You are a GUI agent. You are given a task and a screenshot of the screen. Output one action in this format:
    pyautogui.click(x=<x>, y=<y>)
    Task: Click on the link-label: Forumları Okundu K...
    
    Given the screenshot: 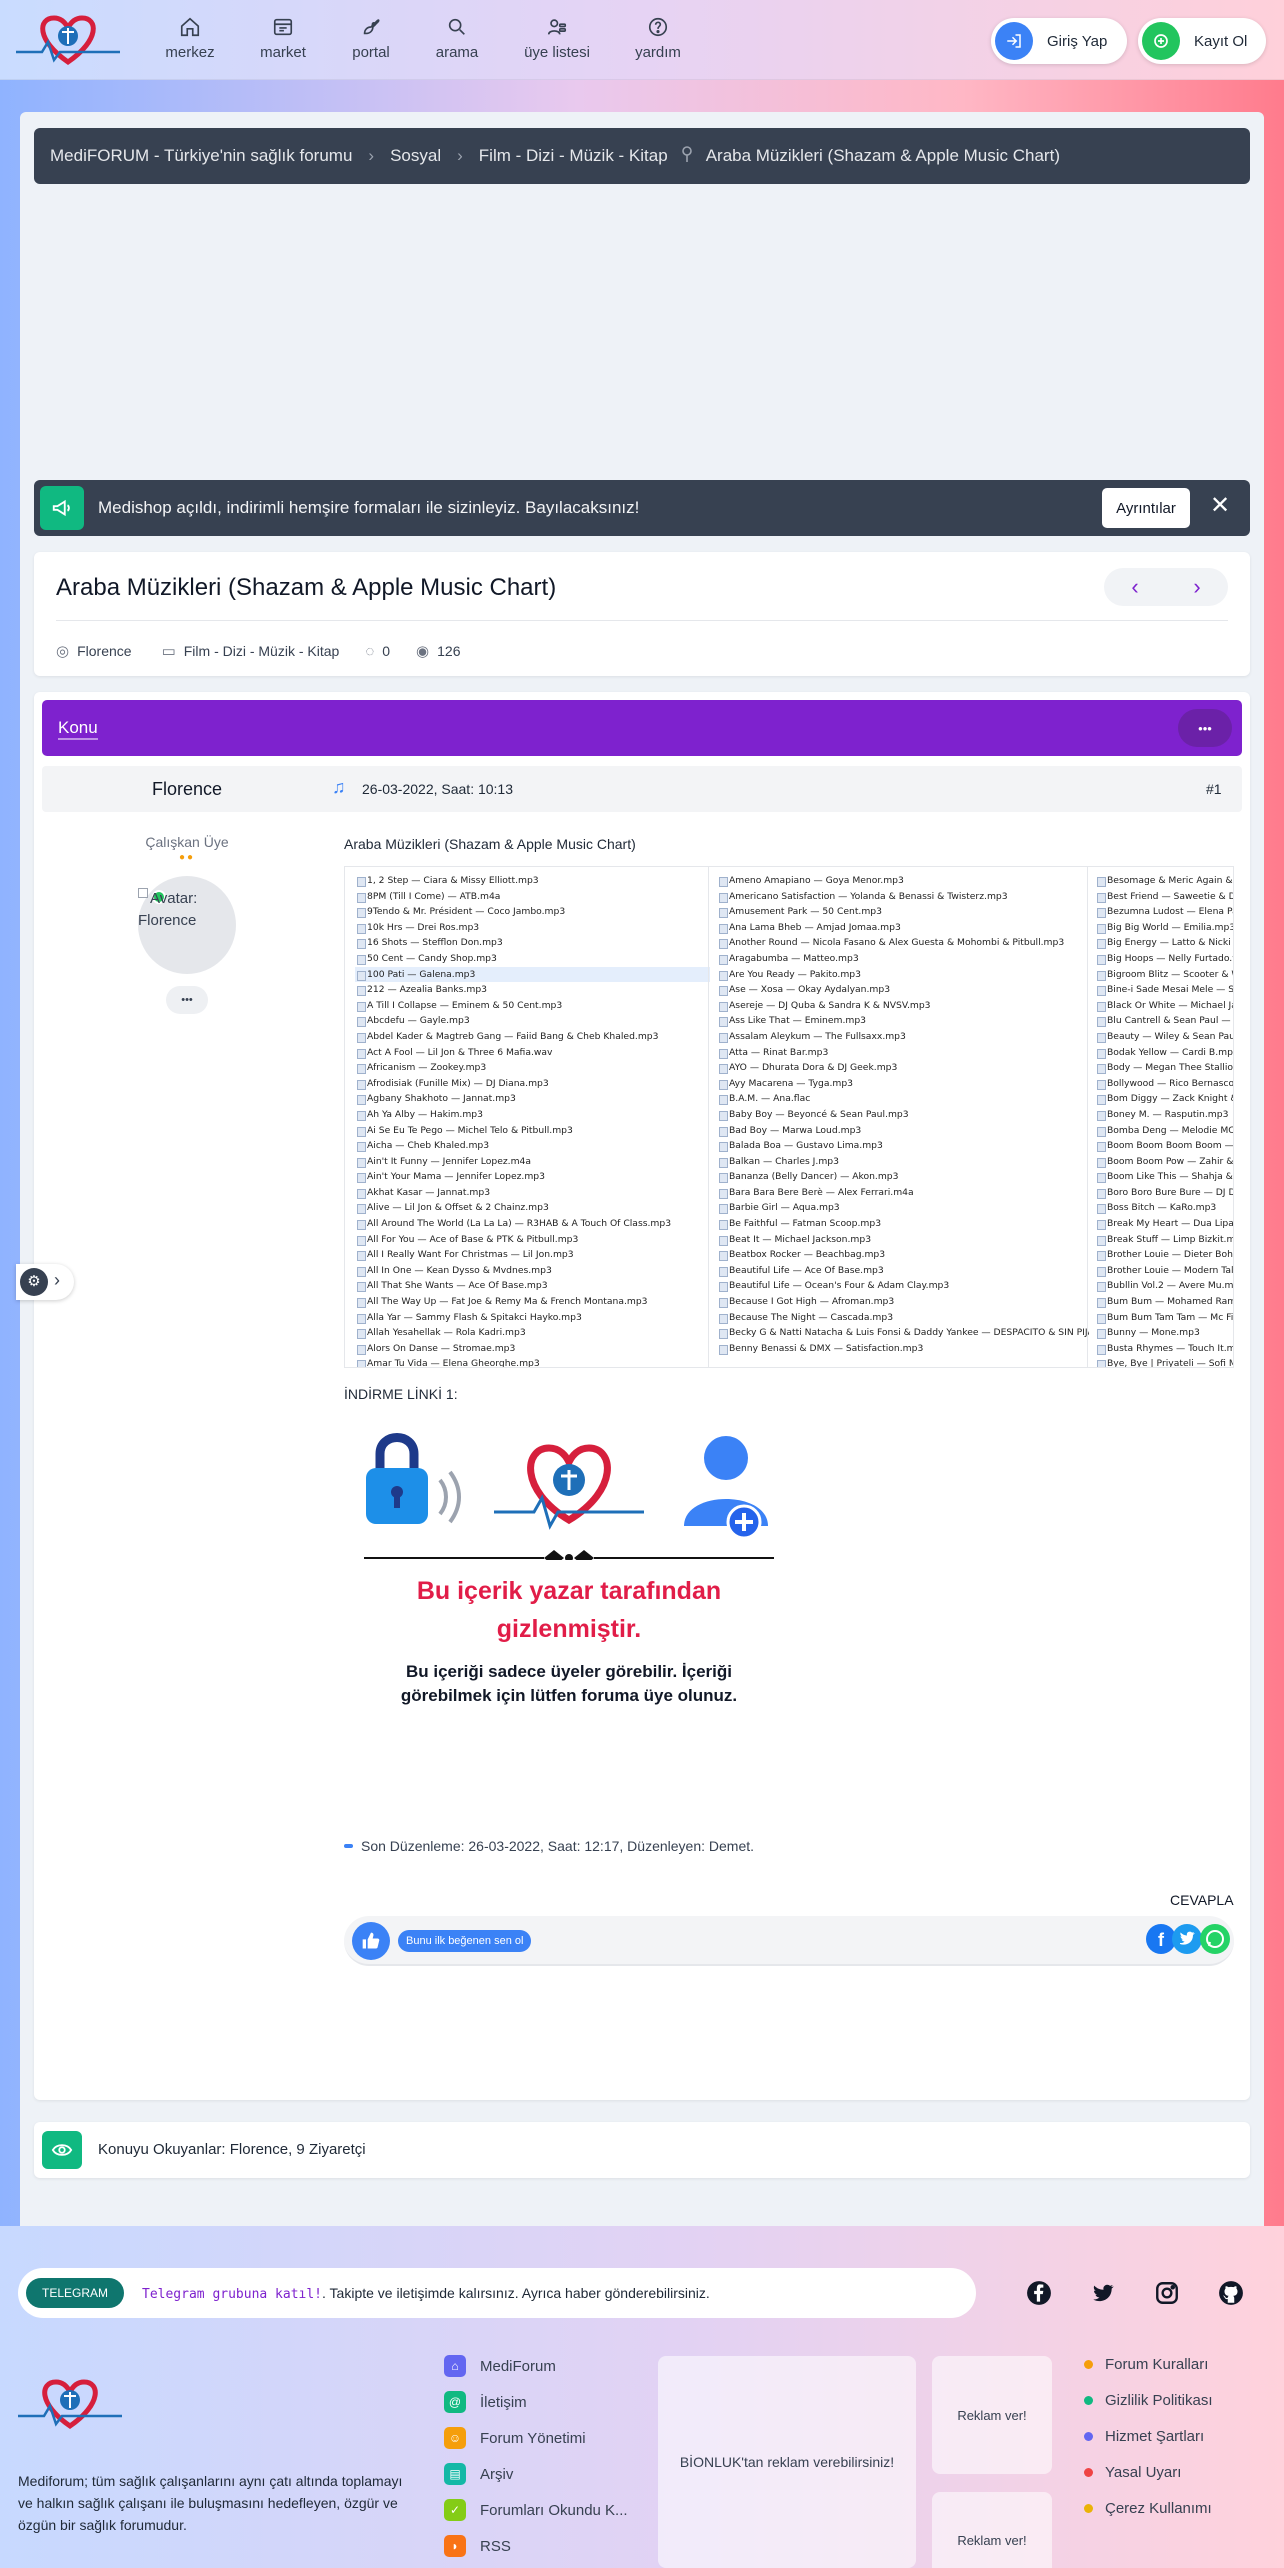 What is the action you would take?
    pyautogui.click(x=554, y=2510)
    